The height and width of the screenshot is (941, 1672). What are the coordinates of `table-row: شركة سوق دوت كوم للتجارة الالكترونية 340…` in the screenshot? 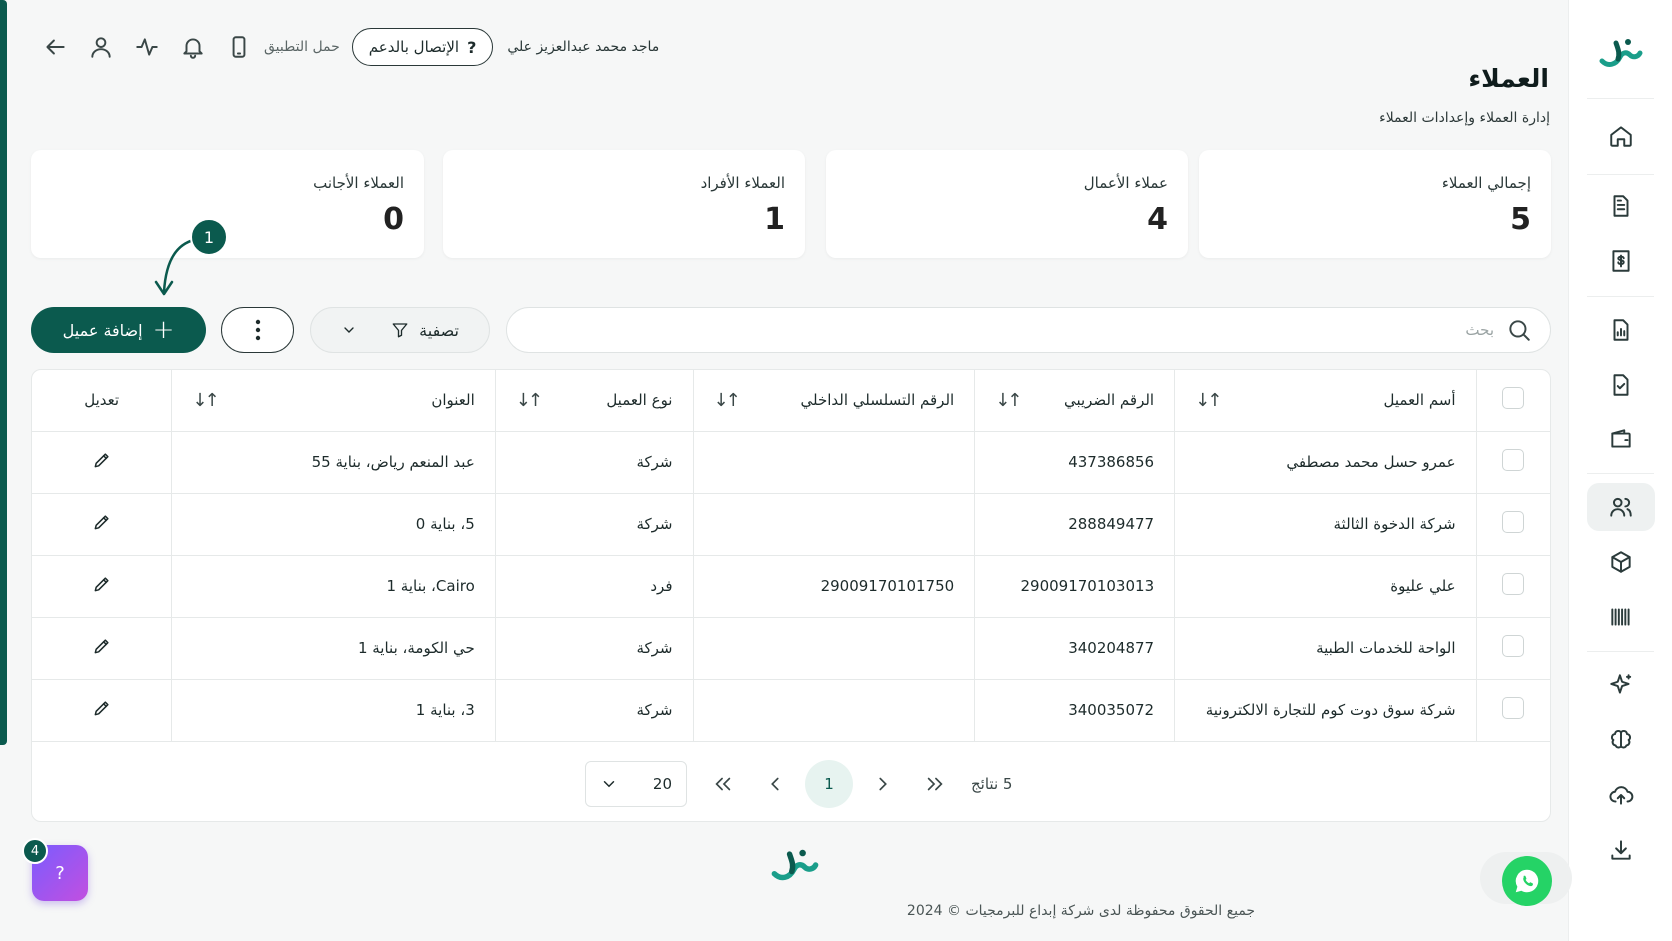 It's located at (791, 710).